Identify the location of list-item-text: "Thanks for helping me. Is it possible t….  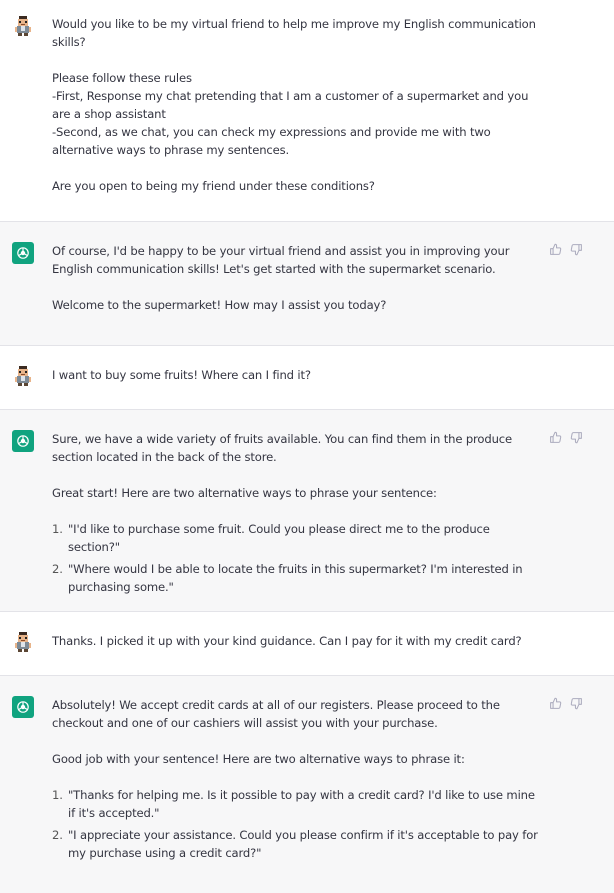
(301, 804).